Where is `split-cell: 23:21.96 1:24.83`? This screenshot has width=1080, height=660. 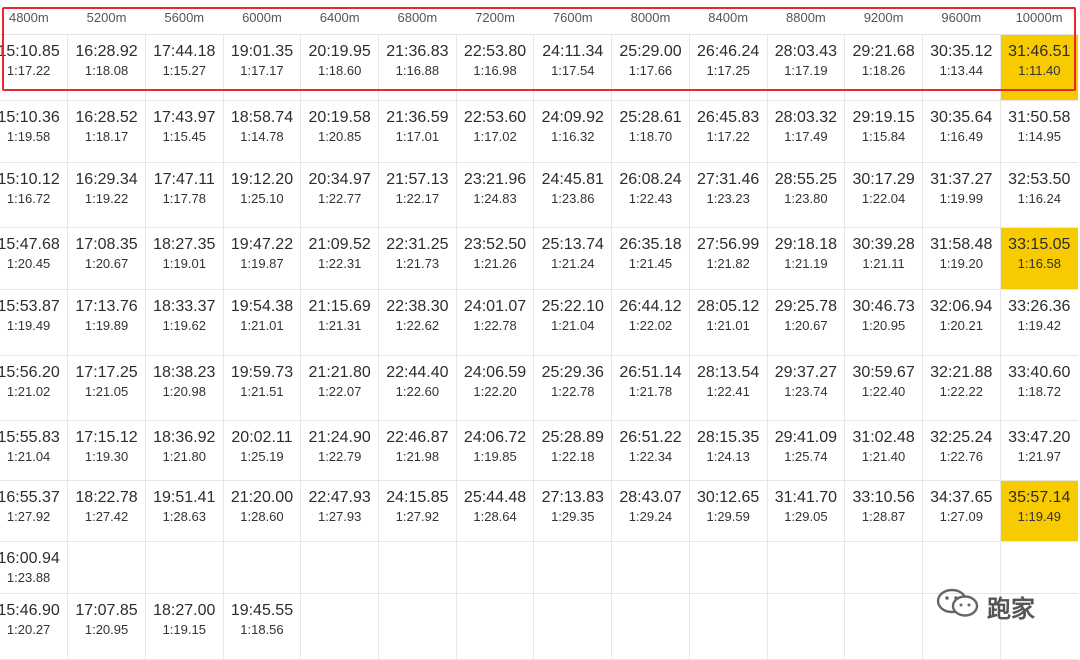
split-cell: 23:21.96 1:24.83 is located at coordinates (495, 195).